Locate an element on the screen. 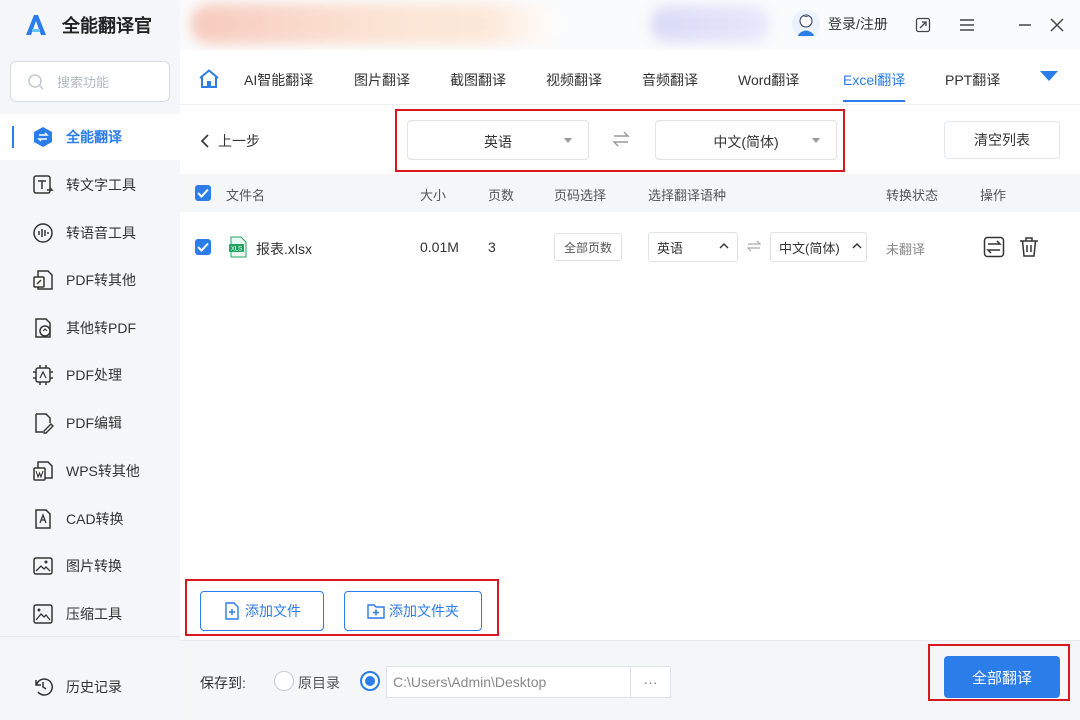  tab-word-translate: Word翻译 is located at coordinates (768, 80).